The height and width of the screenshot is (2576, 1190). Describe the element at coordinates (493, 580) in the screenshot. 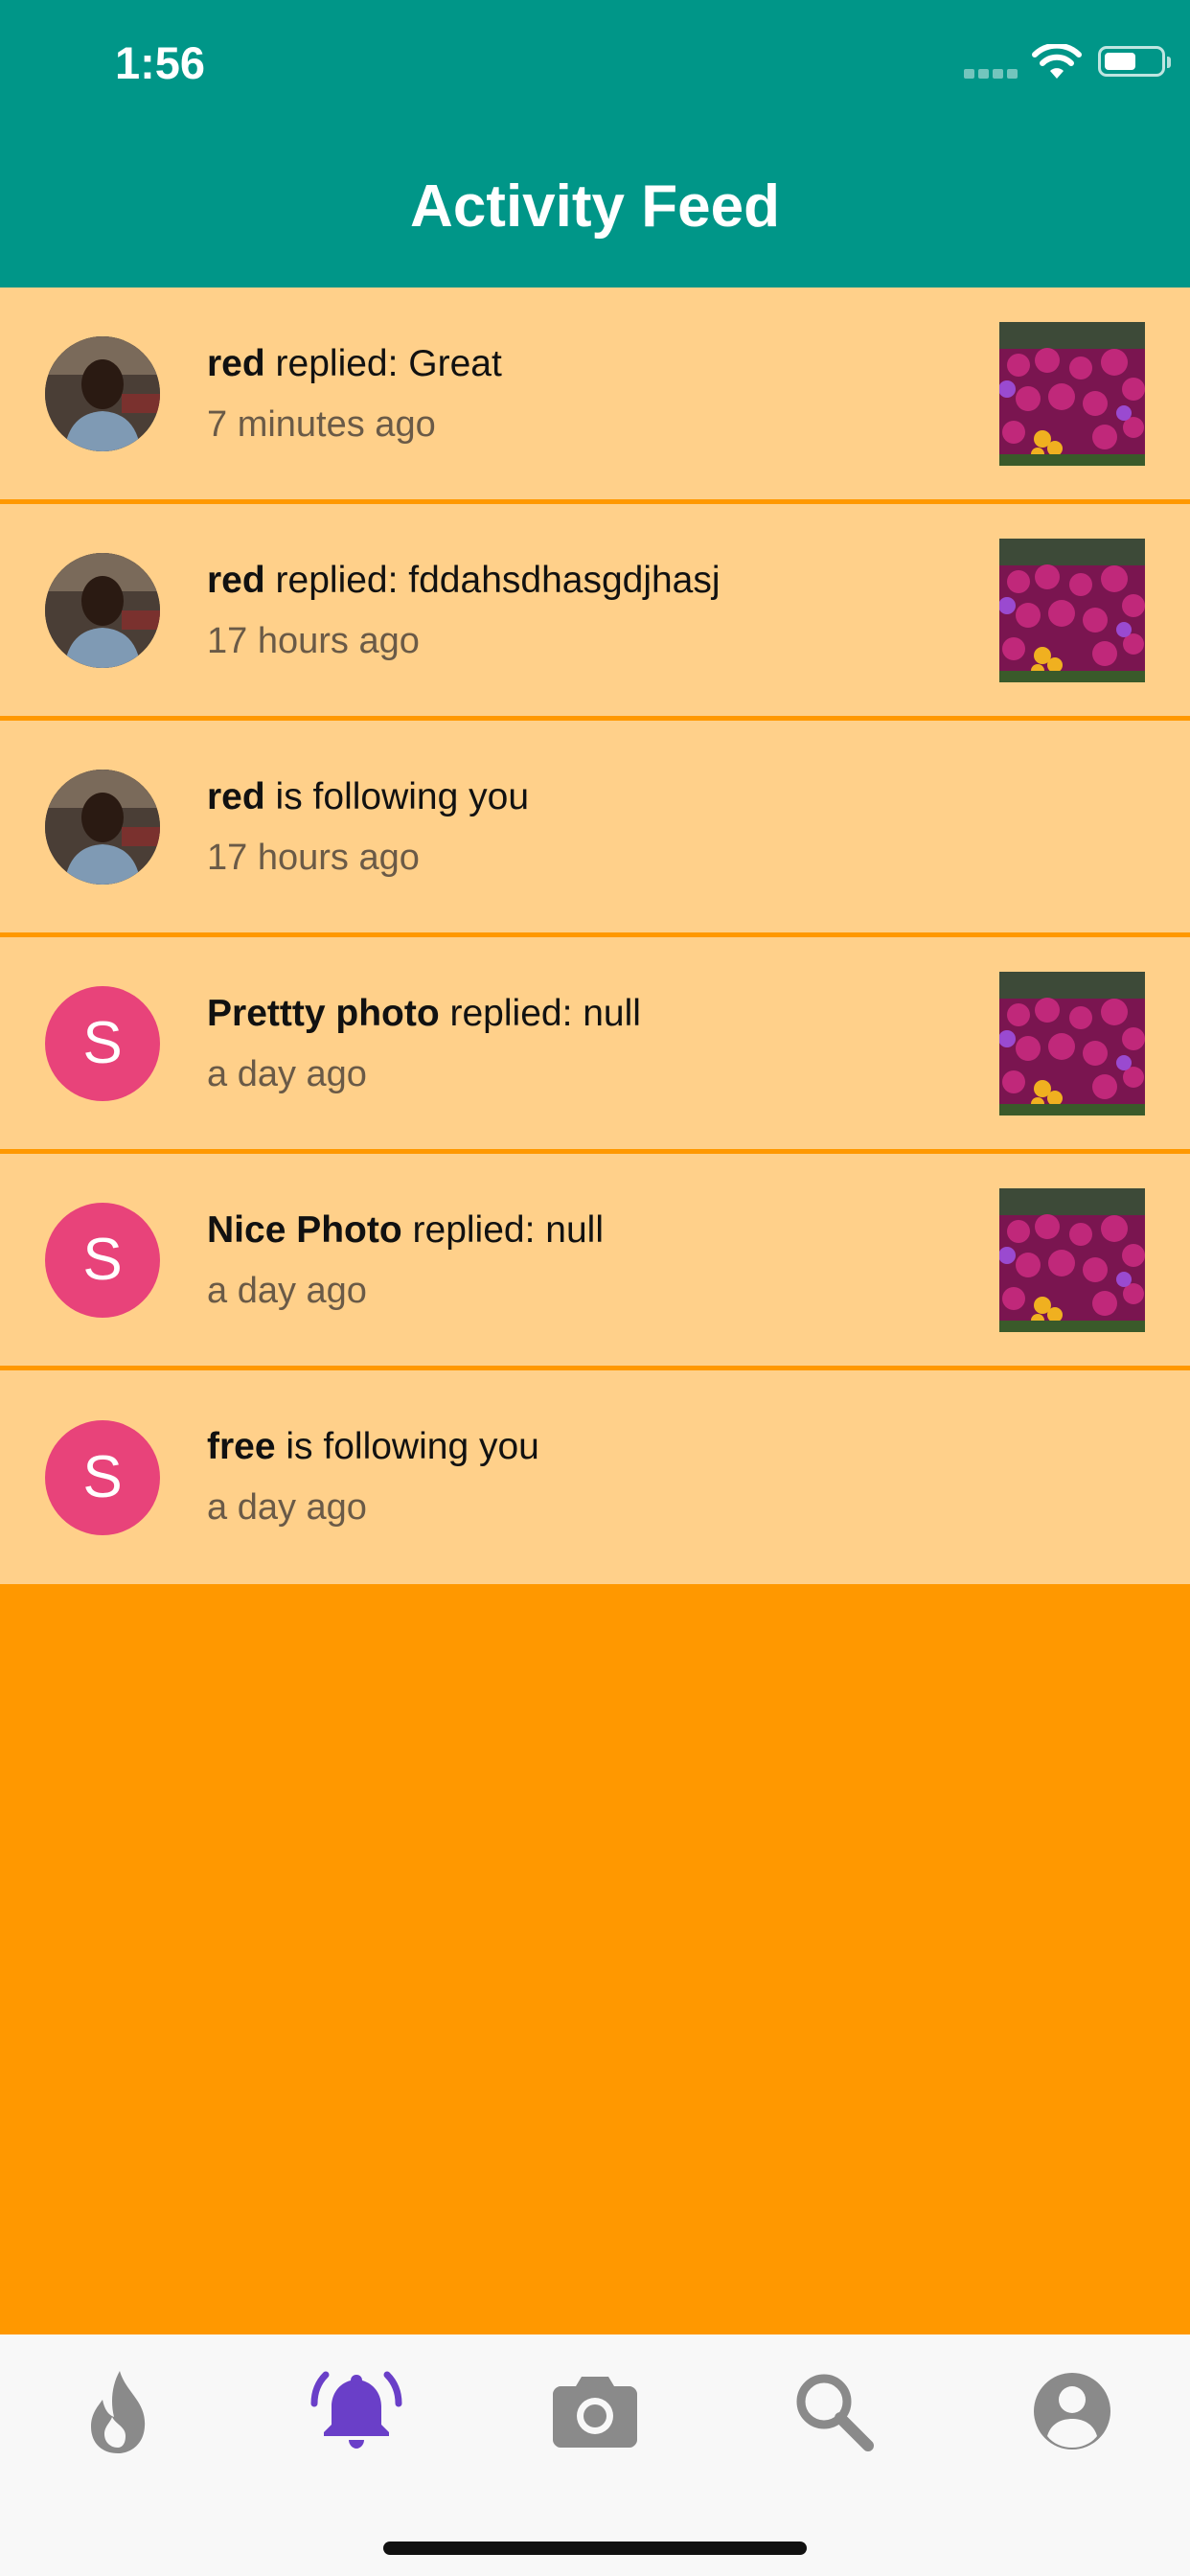

I see `feed-item-action: replied: fddahsdhasgdjhasj` at that location.